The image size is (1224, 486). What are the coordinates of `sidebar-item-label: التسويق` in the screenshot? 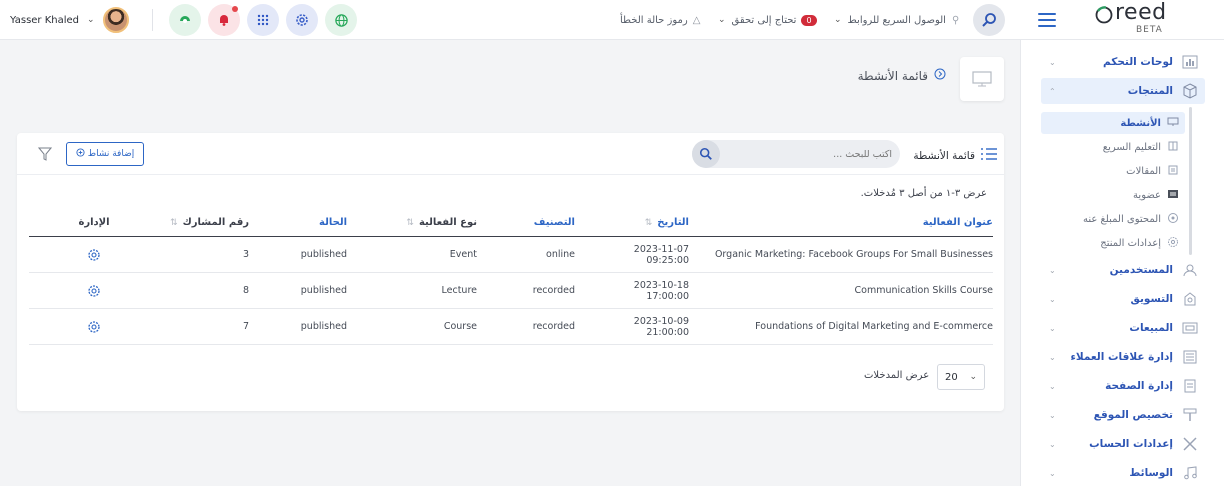 It's located at (1151, 299).